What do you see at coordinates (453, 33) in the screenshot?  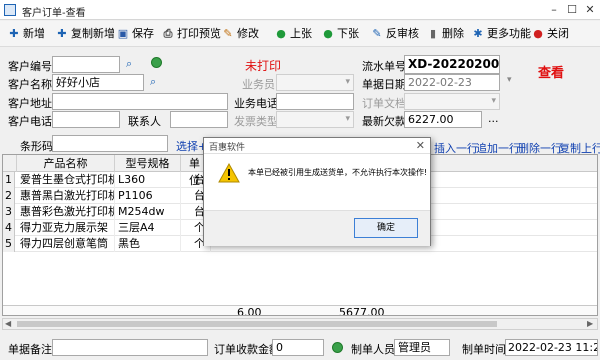 I see `delete-label: 删除` at bounding box center [453, 33].